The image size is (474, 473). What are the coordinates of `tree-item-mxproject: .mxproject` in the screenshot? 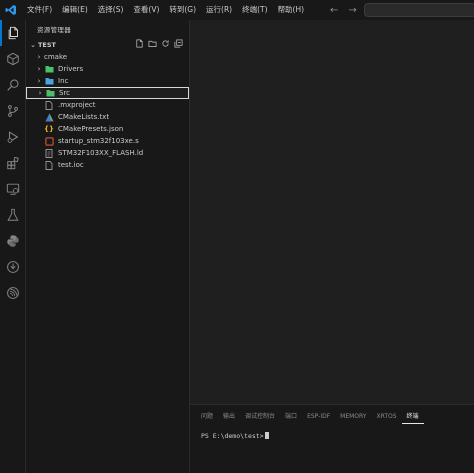 It's located at (107, 105).